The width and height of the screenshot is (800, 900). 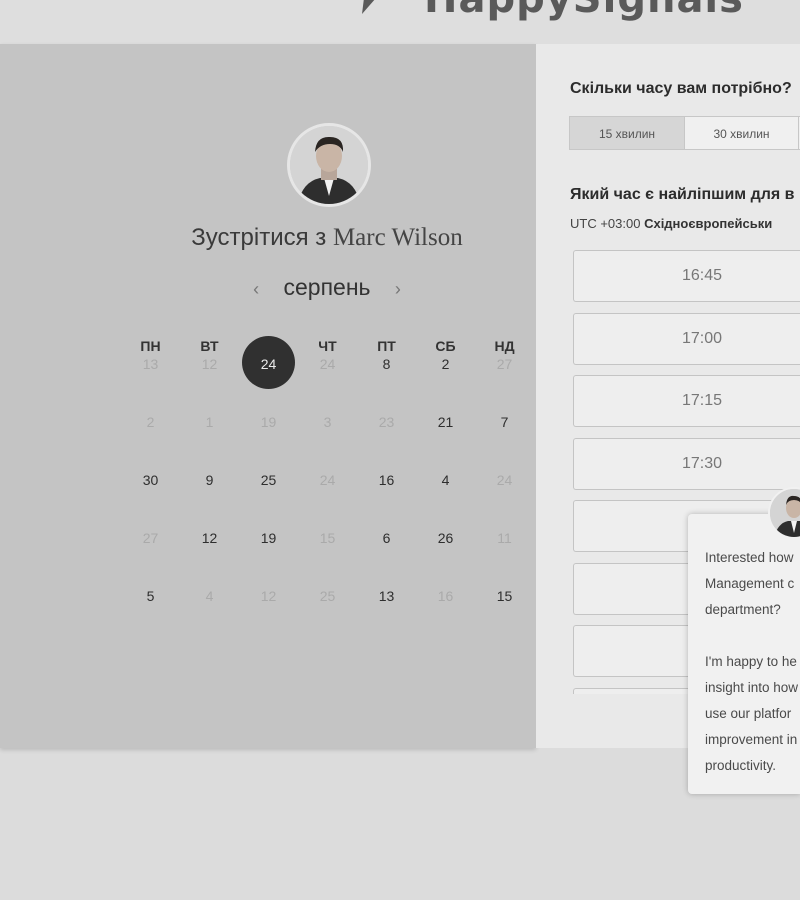 I want to click on calendar-day: 21, so click(x=445, y=441).